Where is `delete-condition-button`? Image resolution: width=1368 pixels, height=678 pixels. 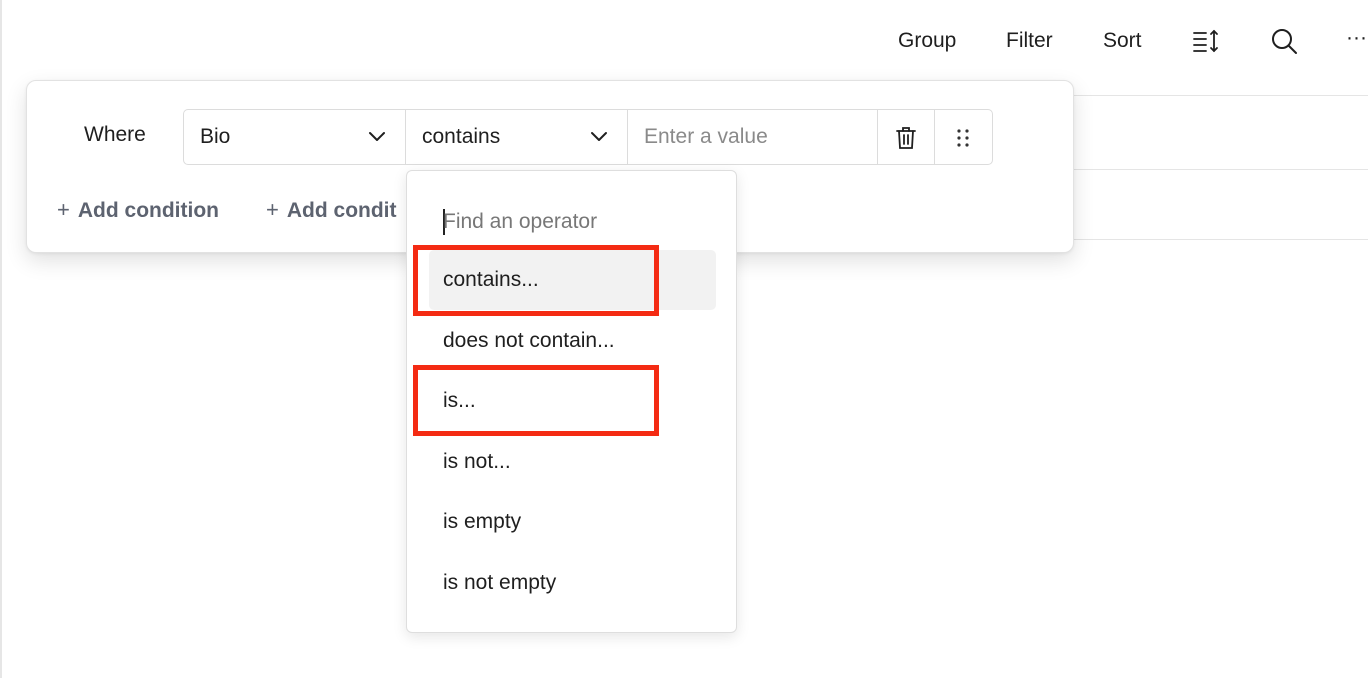 delete-condition-button is located at coordinates (906, 137).